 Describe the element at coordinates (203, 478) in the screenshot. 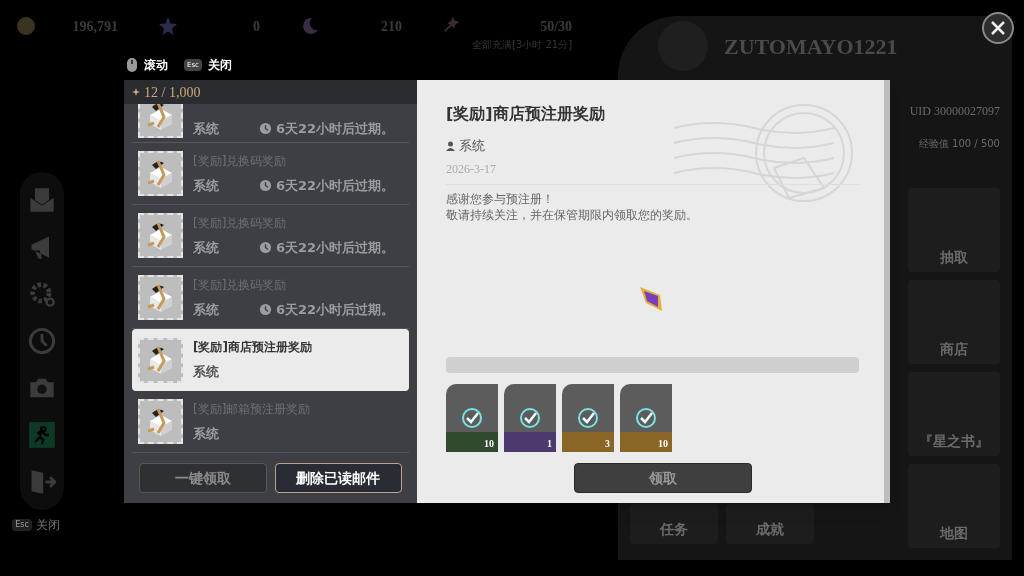

I see `claim-all-button: 一键领取` at that location.